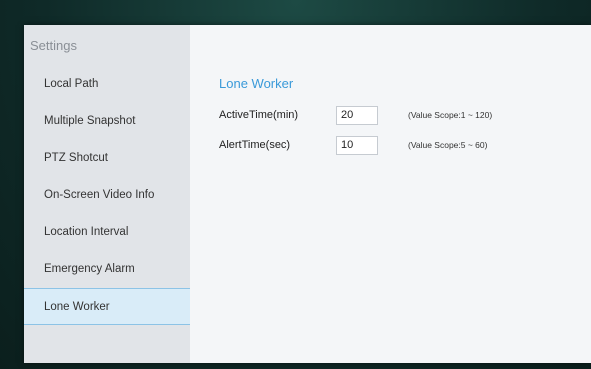 Image resolution: width=591 pixels, height=369 pixels. Describe the element at coordinates (256, 83) in the screenshot. I see `section-title: Lone Worker` at that location.